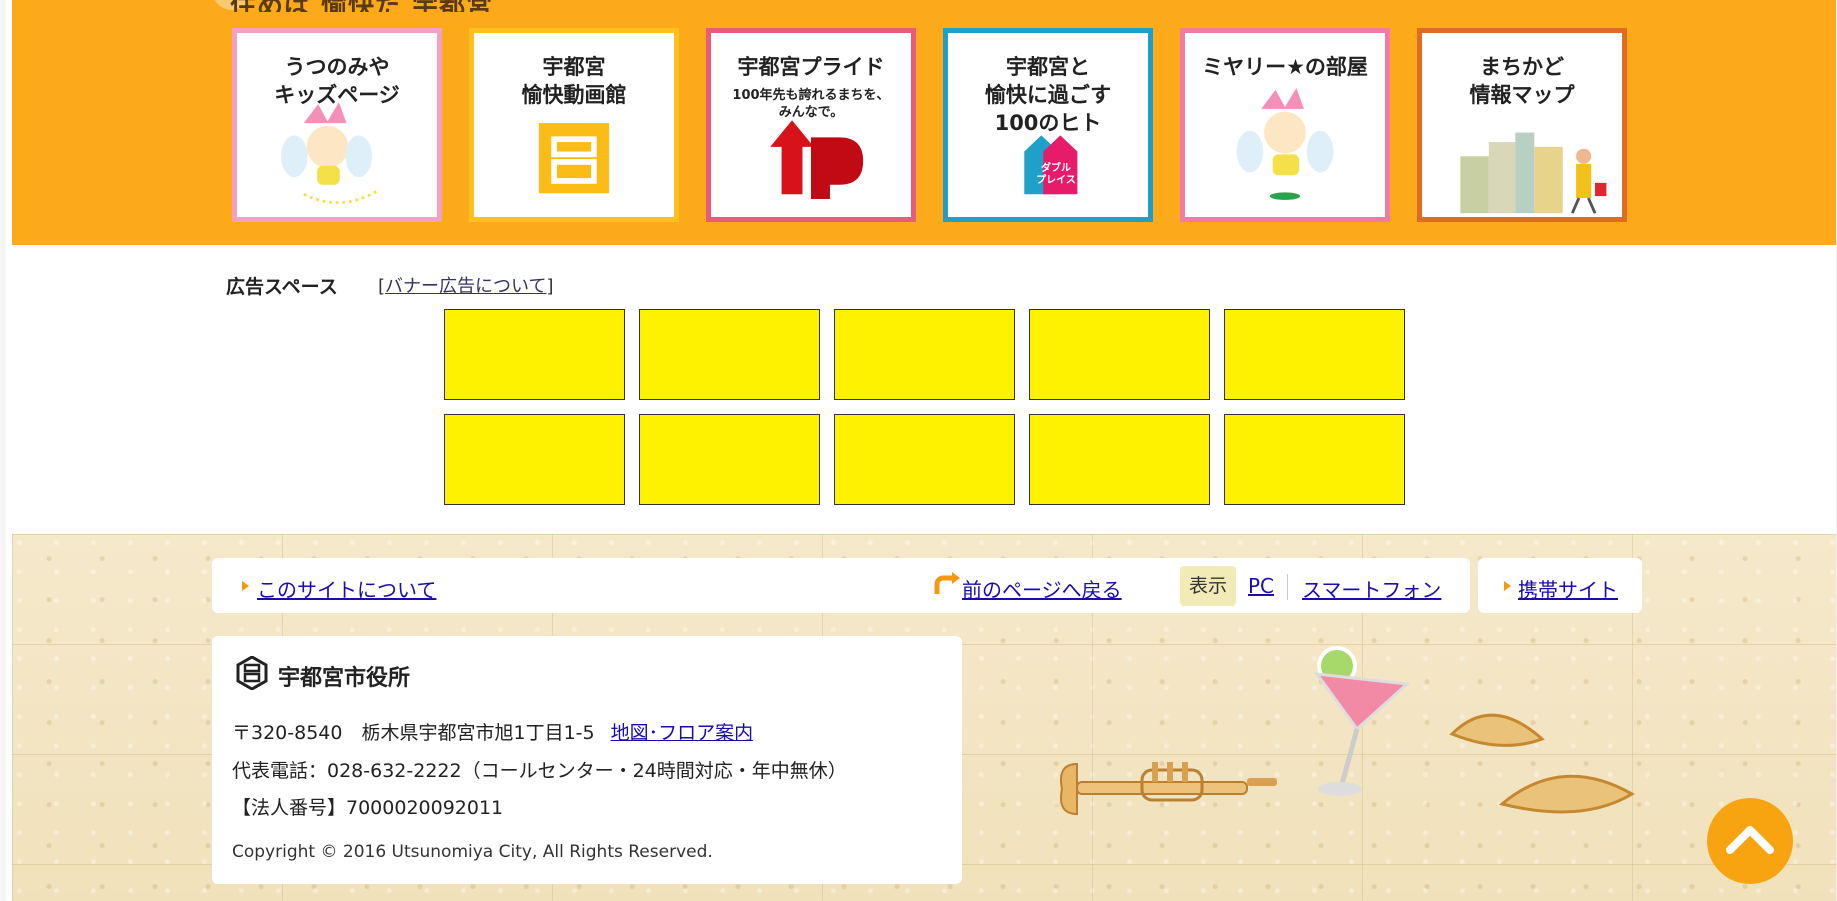  What do you see at coordinates (337, 81) in the screenshot?
I see `banner-title: うつのみや キッズページ` at bounding box center [337, 81].